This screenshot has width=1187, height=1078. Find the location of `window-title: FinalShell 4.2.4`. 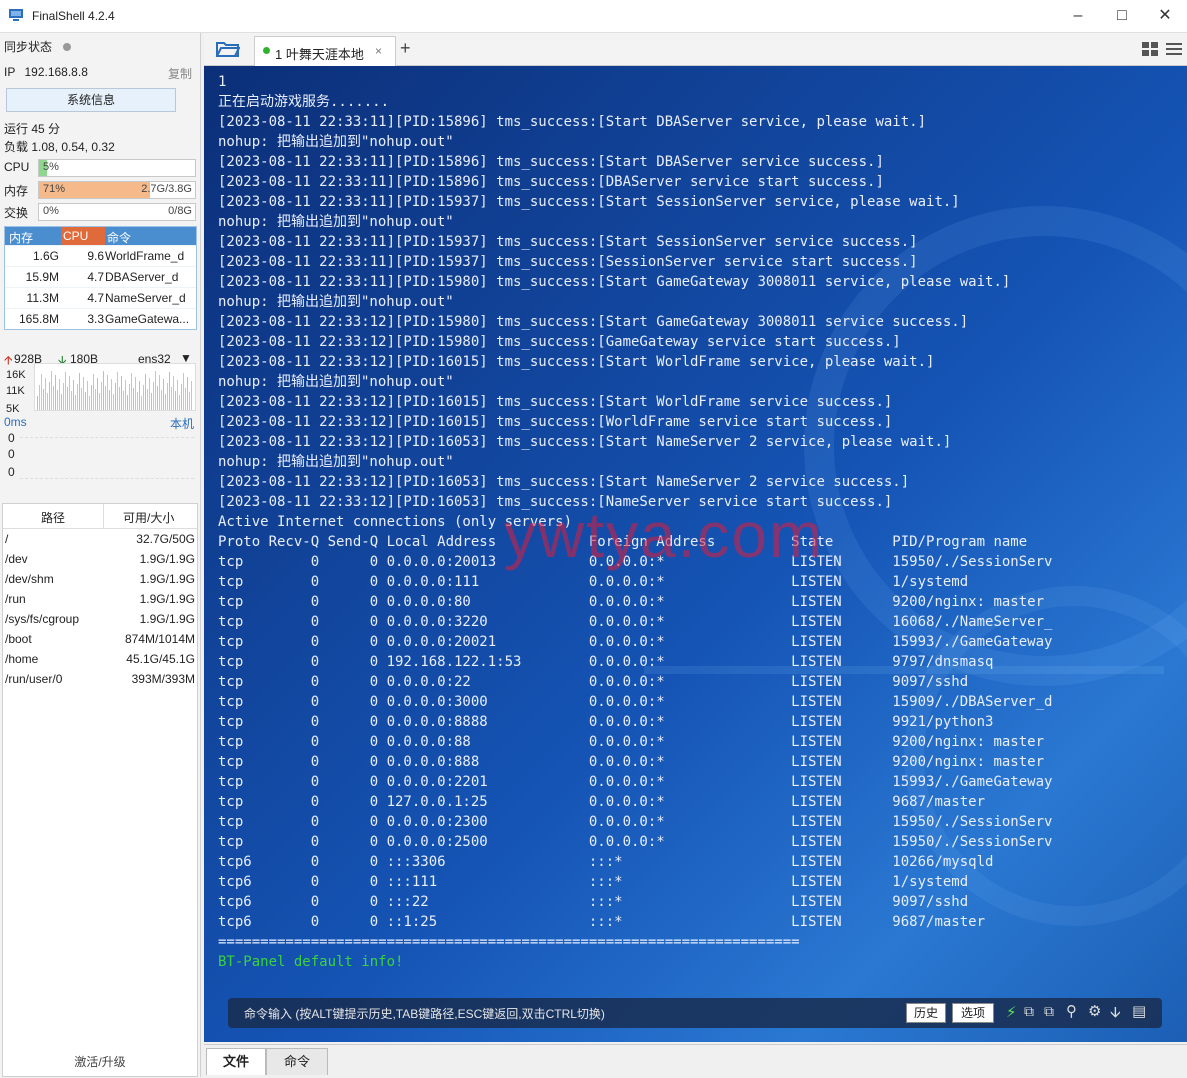

window-title: FinalShell 4.2.4 is located at coordinates (73, 16).